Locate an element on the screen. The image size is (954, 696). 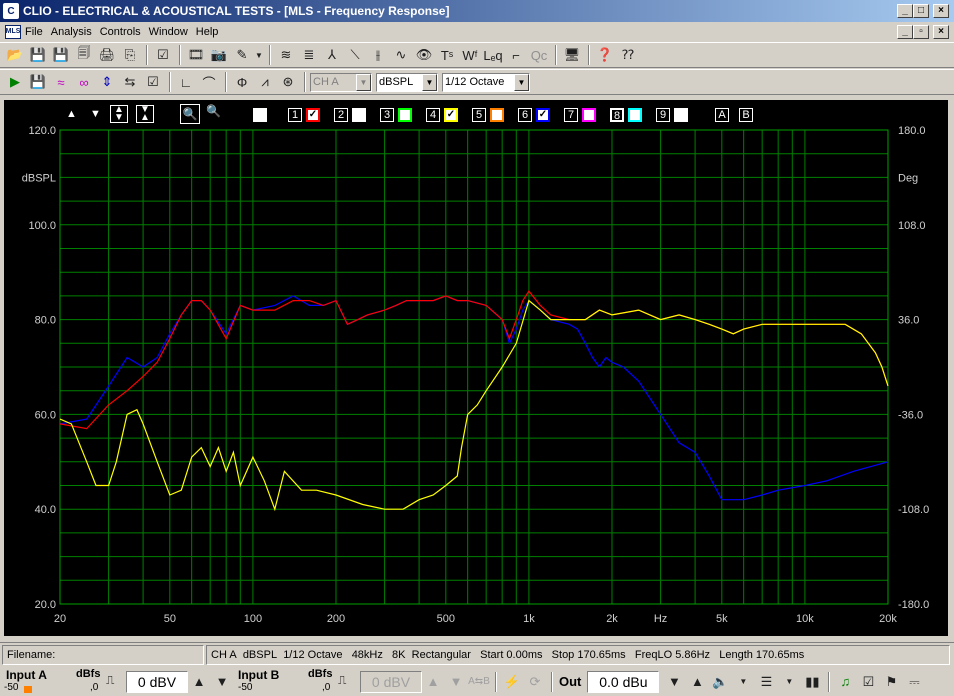
menu-controls: Controls is located at coordinates (123, 32).